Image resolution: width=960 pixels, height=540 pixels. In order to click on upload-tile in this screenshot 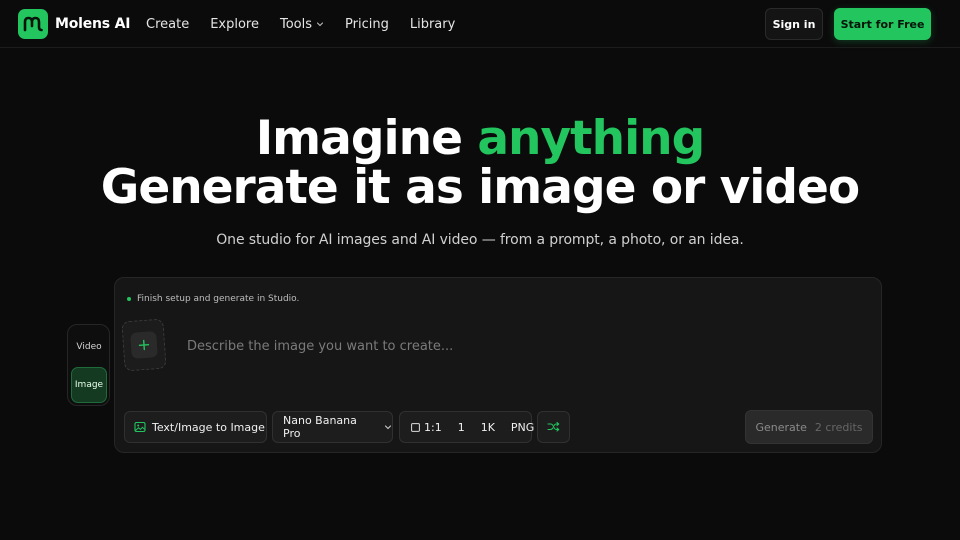, I will do `click(144, 345)`.